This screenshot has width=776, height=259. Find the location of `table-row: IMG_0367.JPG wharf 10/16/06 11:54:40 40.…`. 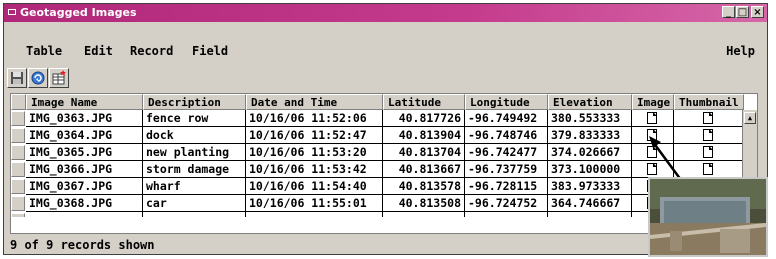

table-row: IMG_0367.JPG wharf 10/16/06 11:54:40 40.… is located at coordinates (377, 186).